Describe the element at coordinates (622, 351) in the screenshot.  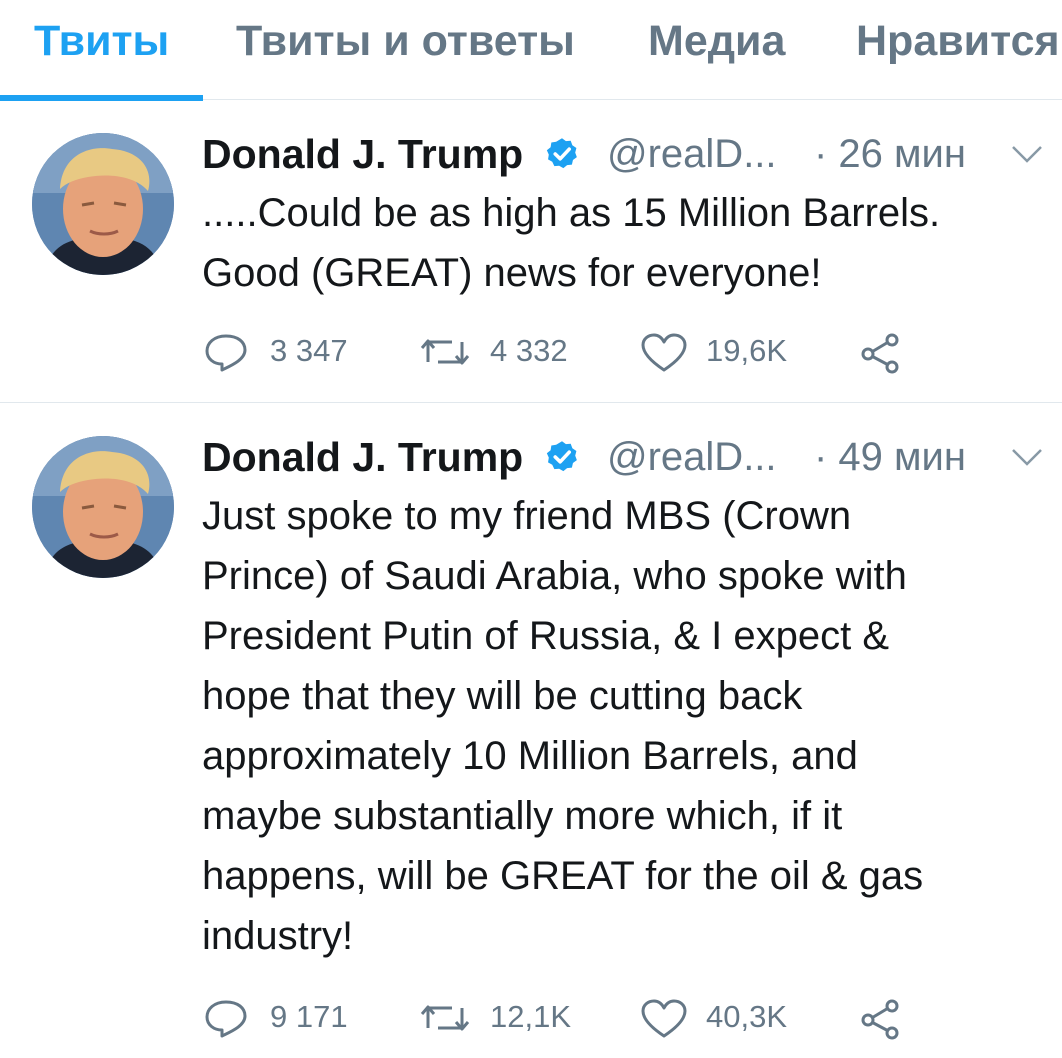
I see `tweet-actions: 3 347 4 332 19,6K` at that location.